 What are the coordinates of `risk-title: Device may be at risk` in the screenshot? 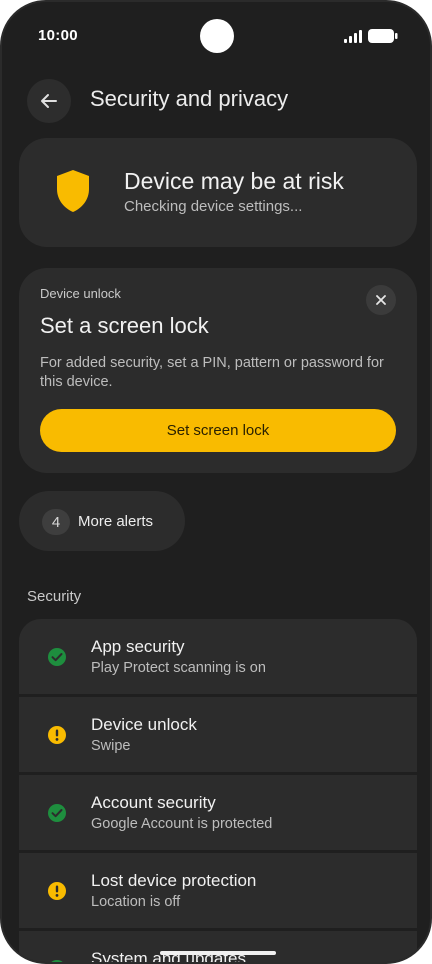 It's located at (234, 181).